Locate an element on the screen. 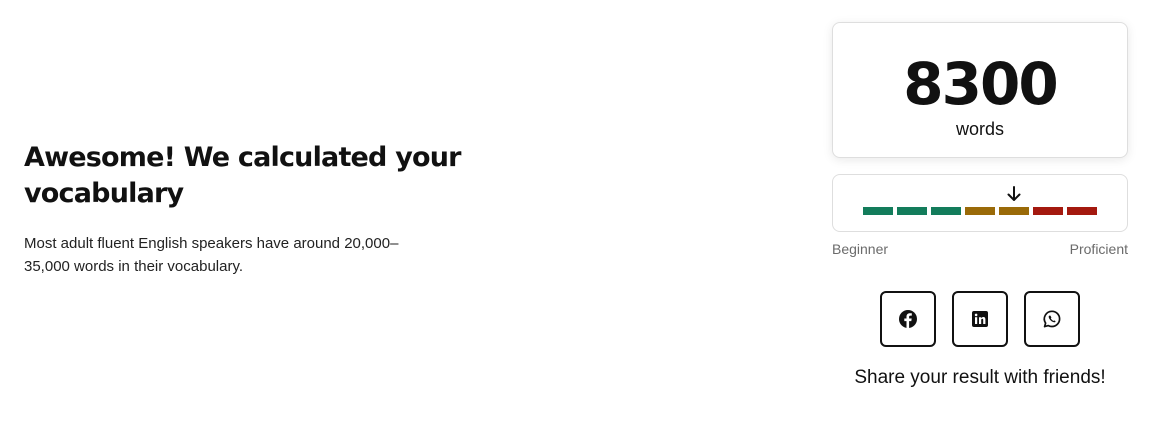 The width and height of the screenshot is (1168, 428). level-scale-labels: Beginner Proficient is located at coordinates (980, 249).